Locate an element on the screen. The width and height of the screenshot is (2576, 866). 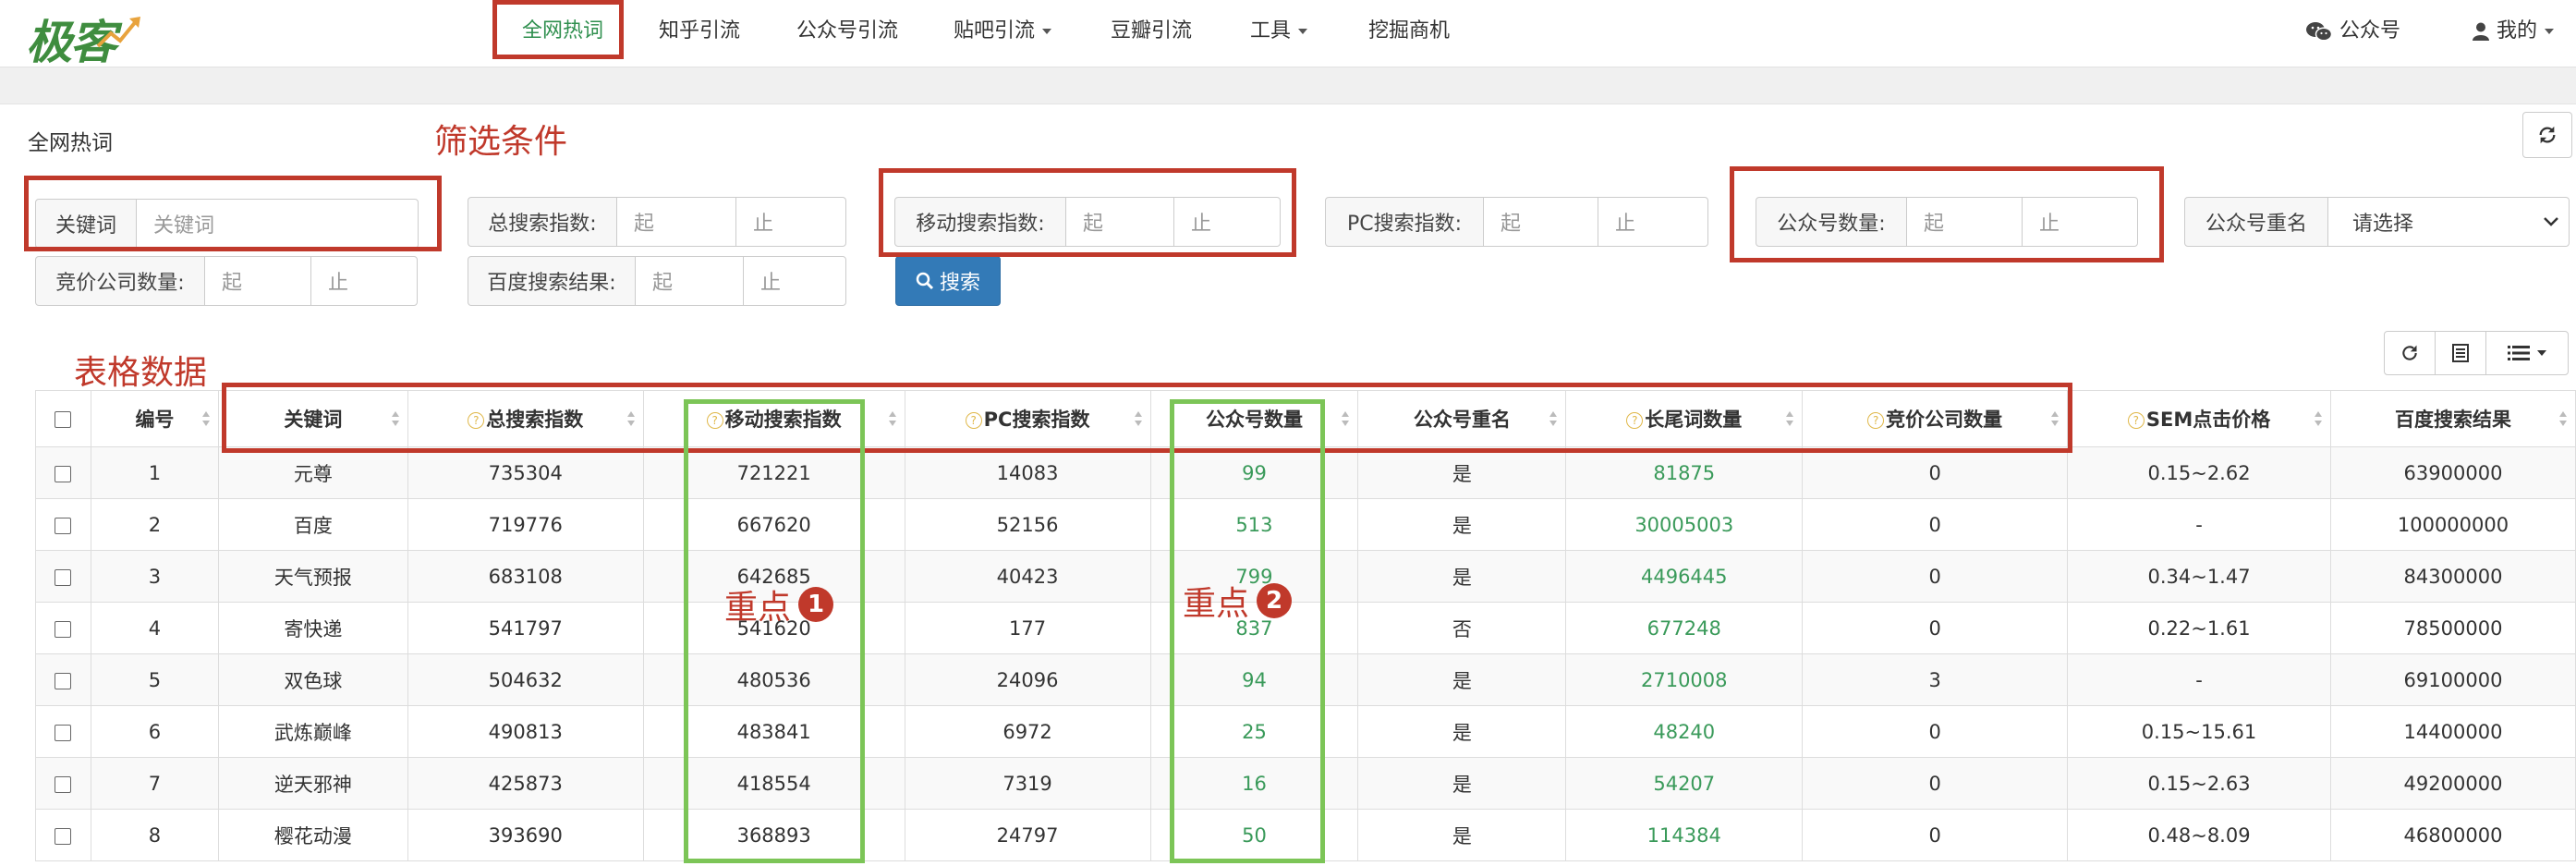
cell-wechat-dup: 否 is located at coordinates (1462, 628).